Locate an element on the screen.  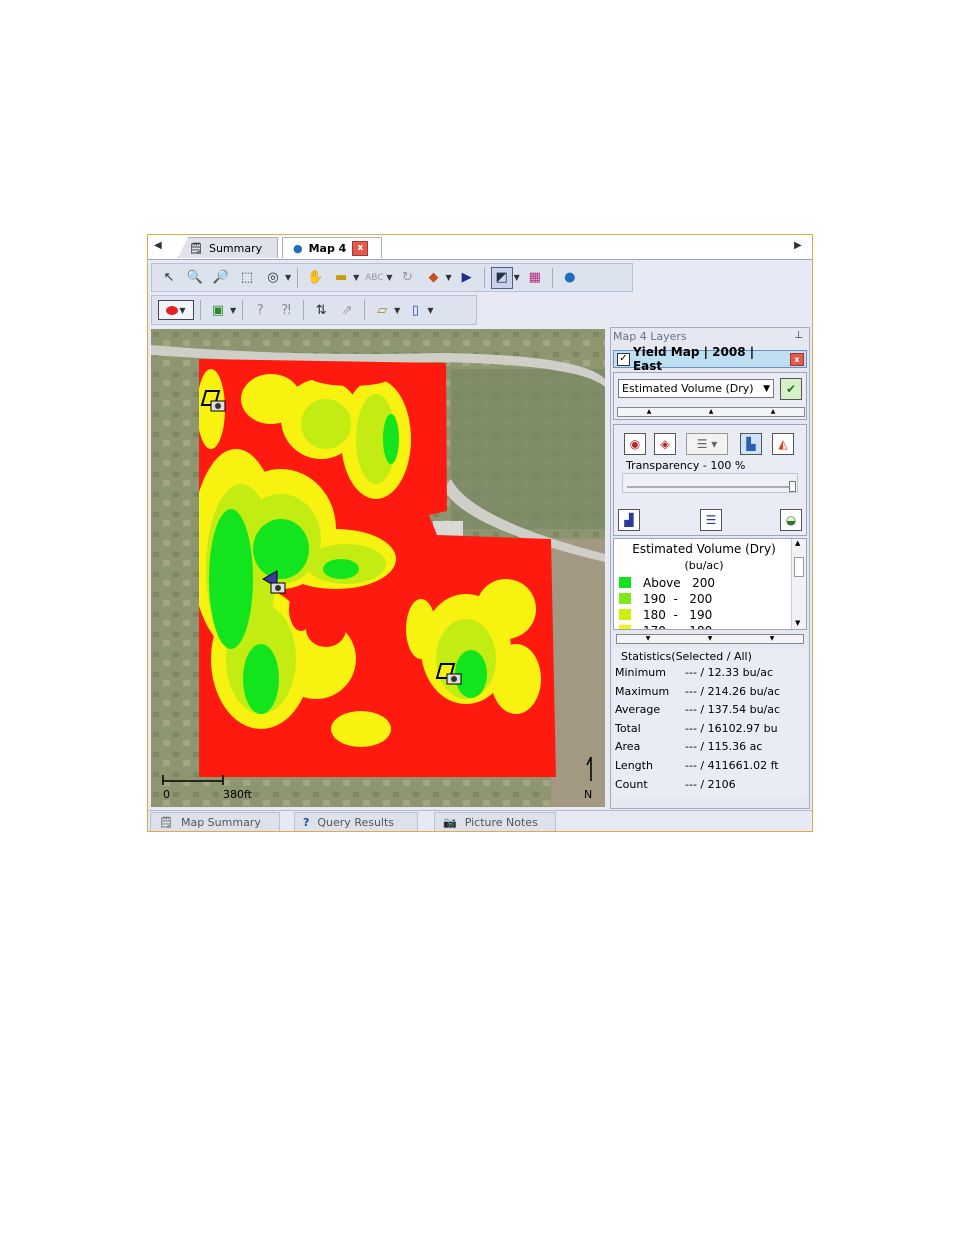
document-tab-strip: ◀ 🗒 Summary ● Map 4 x ▶ is located at coordinates (480, 247).